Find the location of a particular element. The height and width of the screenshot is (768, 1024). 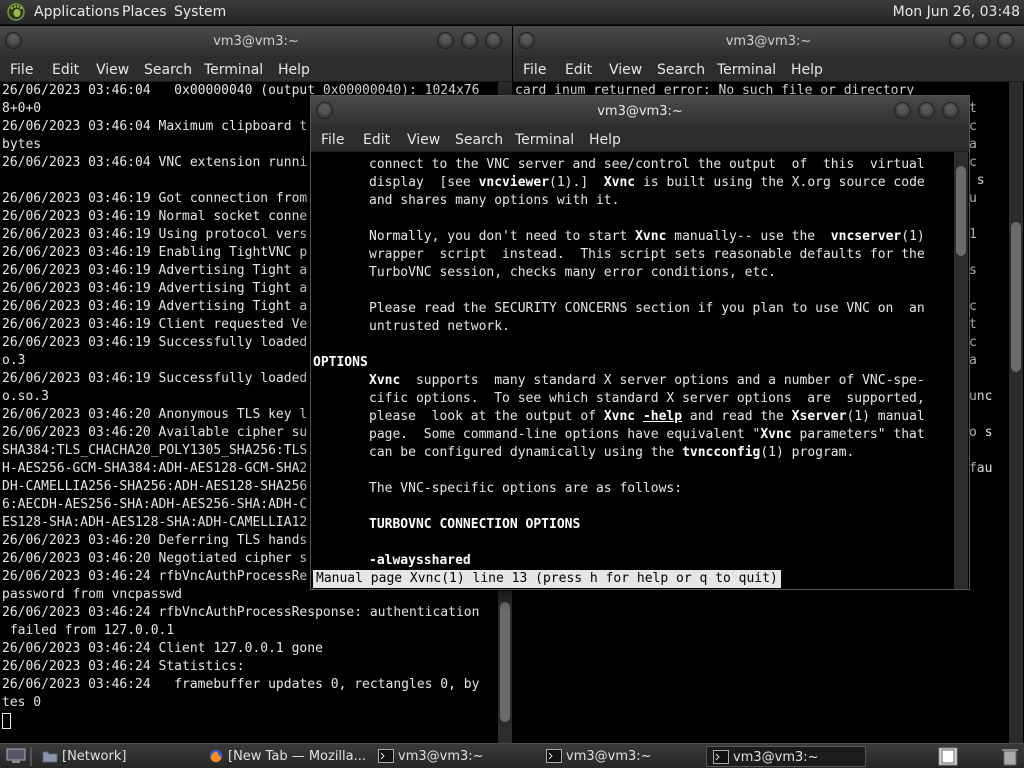

terminal-line: TURBOVNC CONNECTION OPTIONS is located at coordinates (475, 524).